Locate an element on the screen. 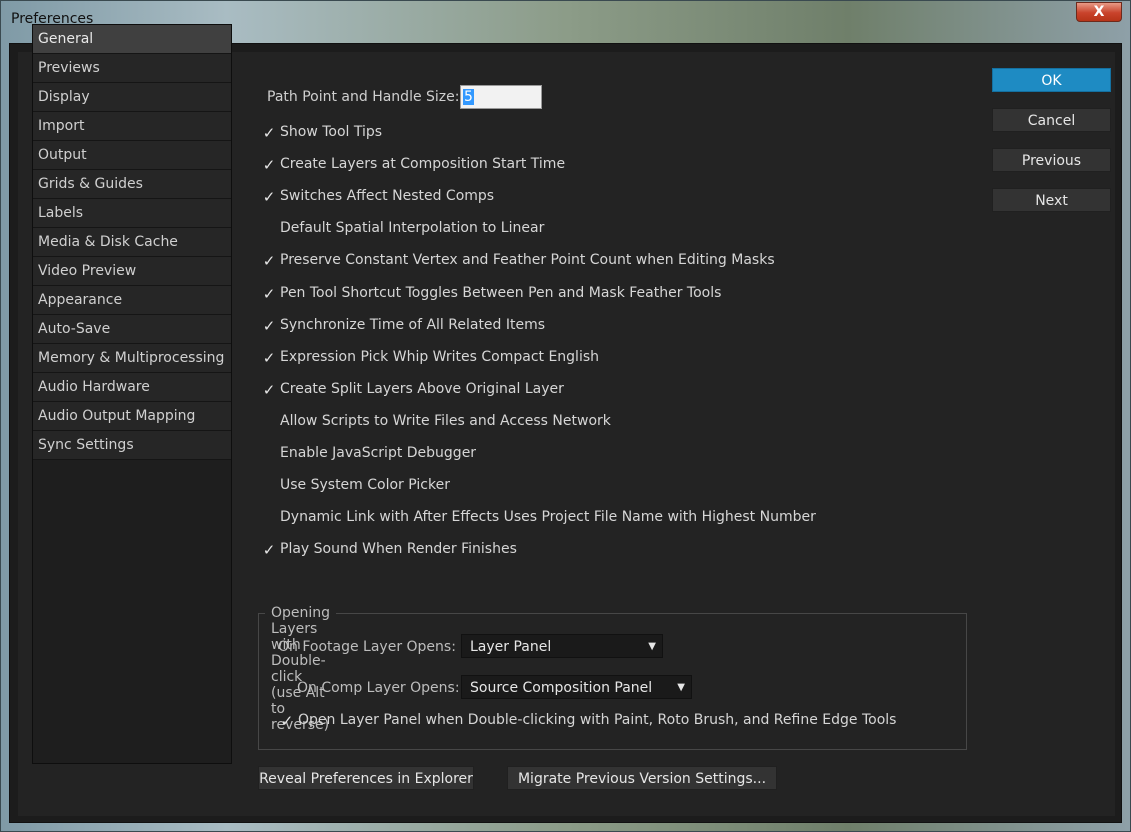  comp-layer-dropdown: Source Composition Panel ▼ is located at coordinates (576, 687).